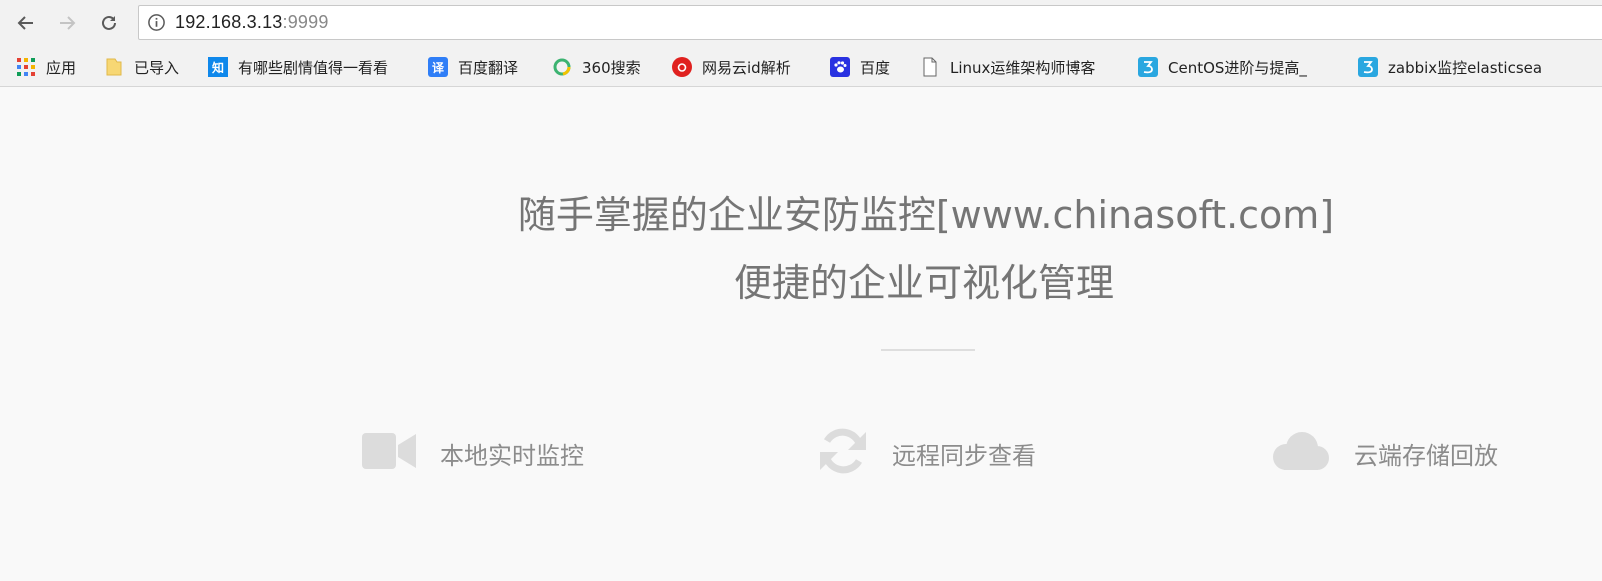 The height and width of the screenshot is (581, 1602). I want to click on feature-label: 远程同步查看, so click(964, 455).